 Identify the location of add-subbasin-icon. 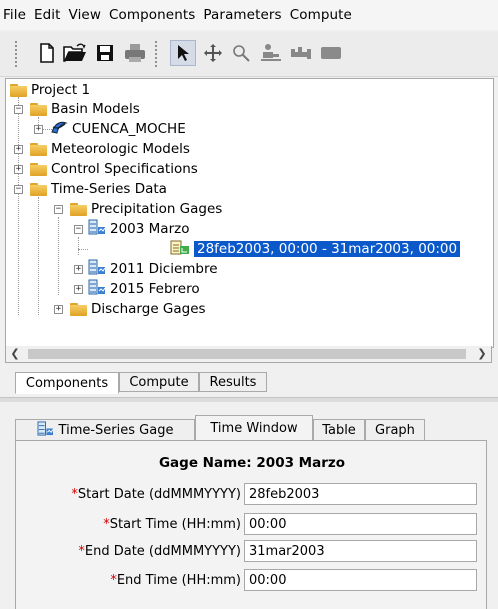
(271, 53).